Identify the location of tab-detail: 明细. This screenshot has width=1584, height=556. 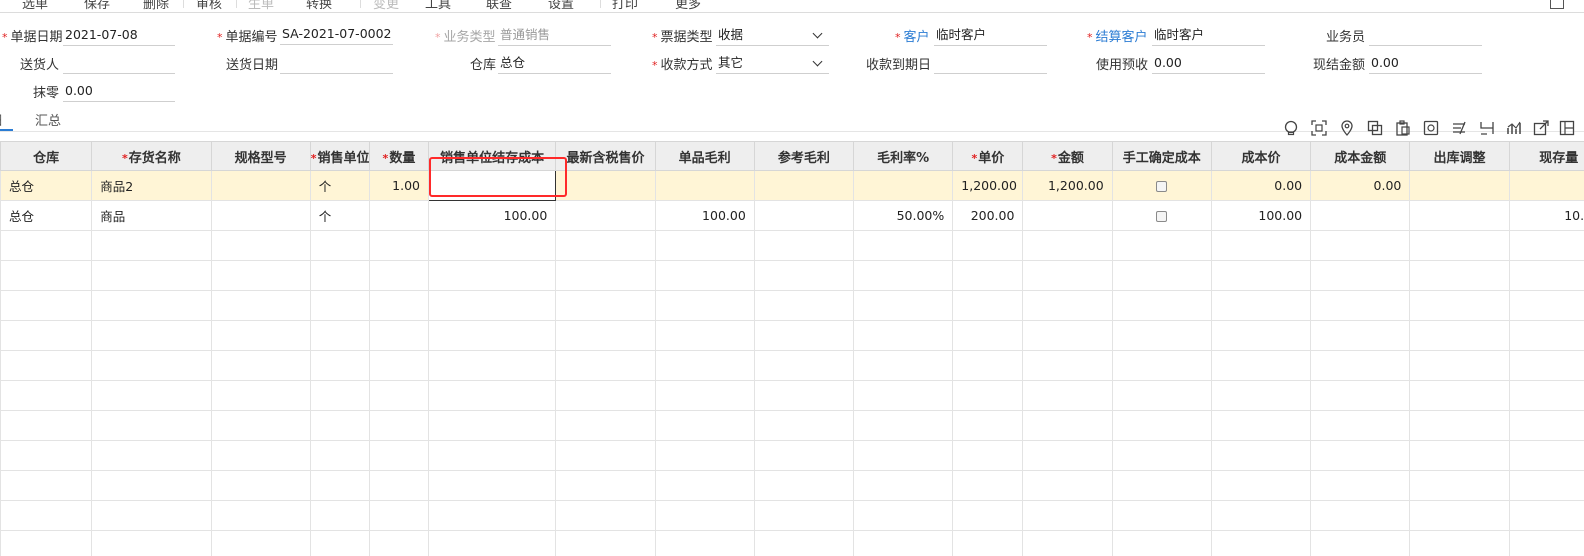
(1, 119).